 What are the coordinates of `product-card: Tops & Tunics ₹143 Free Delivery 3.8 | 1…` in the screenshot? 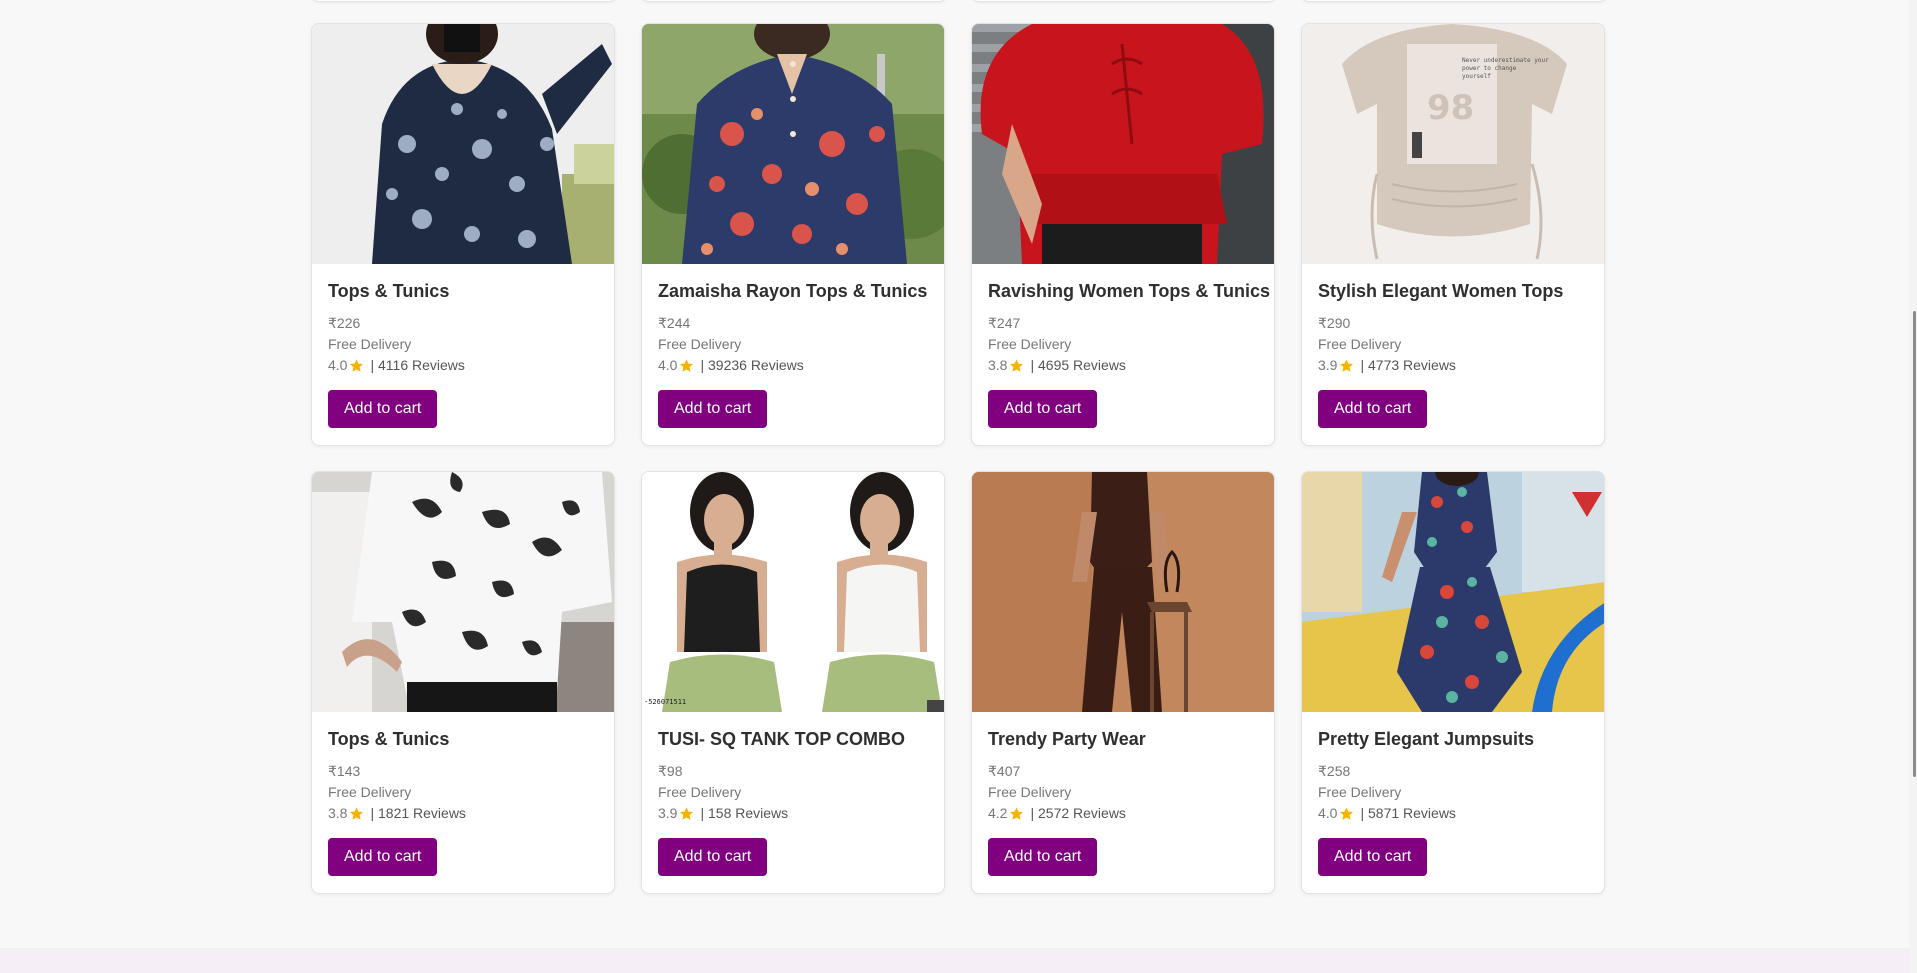 It's located at (463, 682).